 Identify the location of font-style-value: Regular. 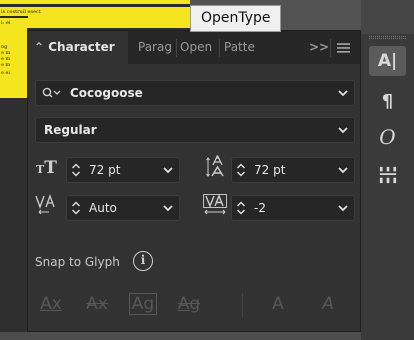
(70, 130).